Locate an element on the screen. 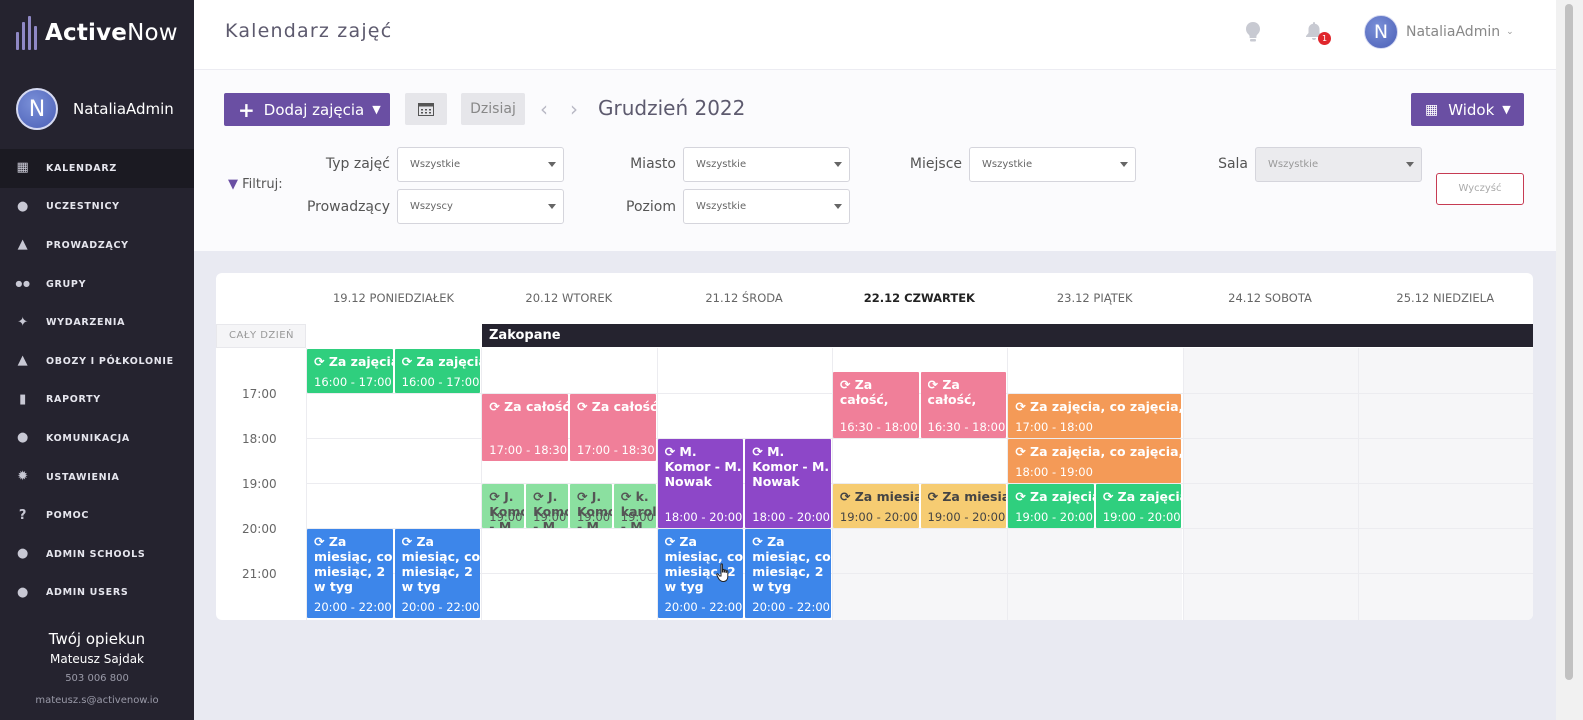  event-time: 20:00 - 22:00 is located at coordinates (703, 607).